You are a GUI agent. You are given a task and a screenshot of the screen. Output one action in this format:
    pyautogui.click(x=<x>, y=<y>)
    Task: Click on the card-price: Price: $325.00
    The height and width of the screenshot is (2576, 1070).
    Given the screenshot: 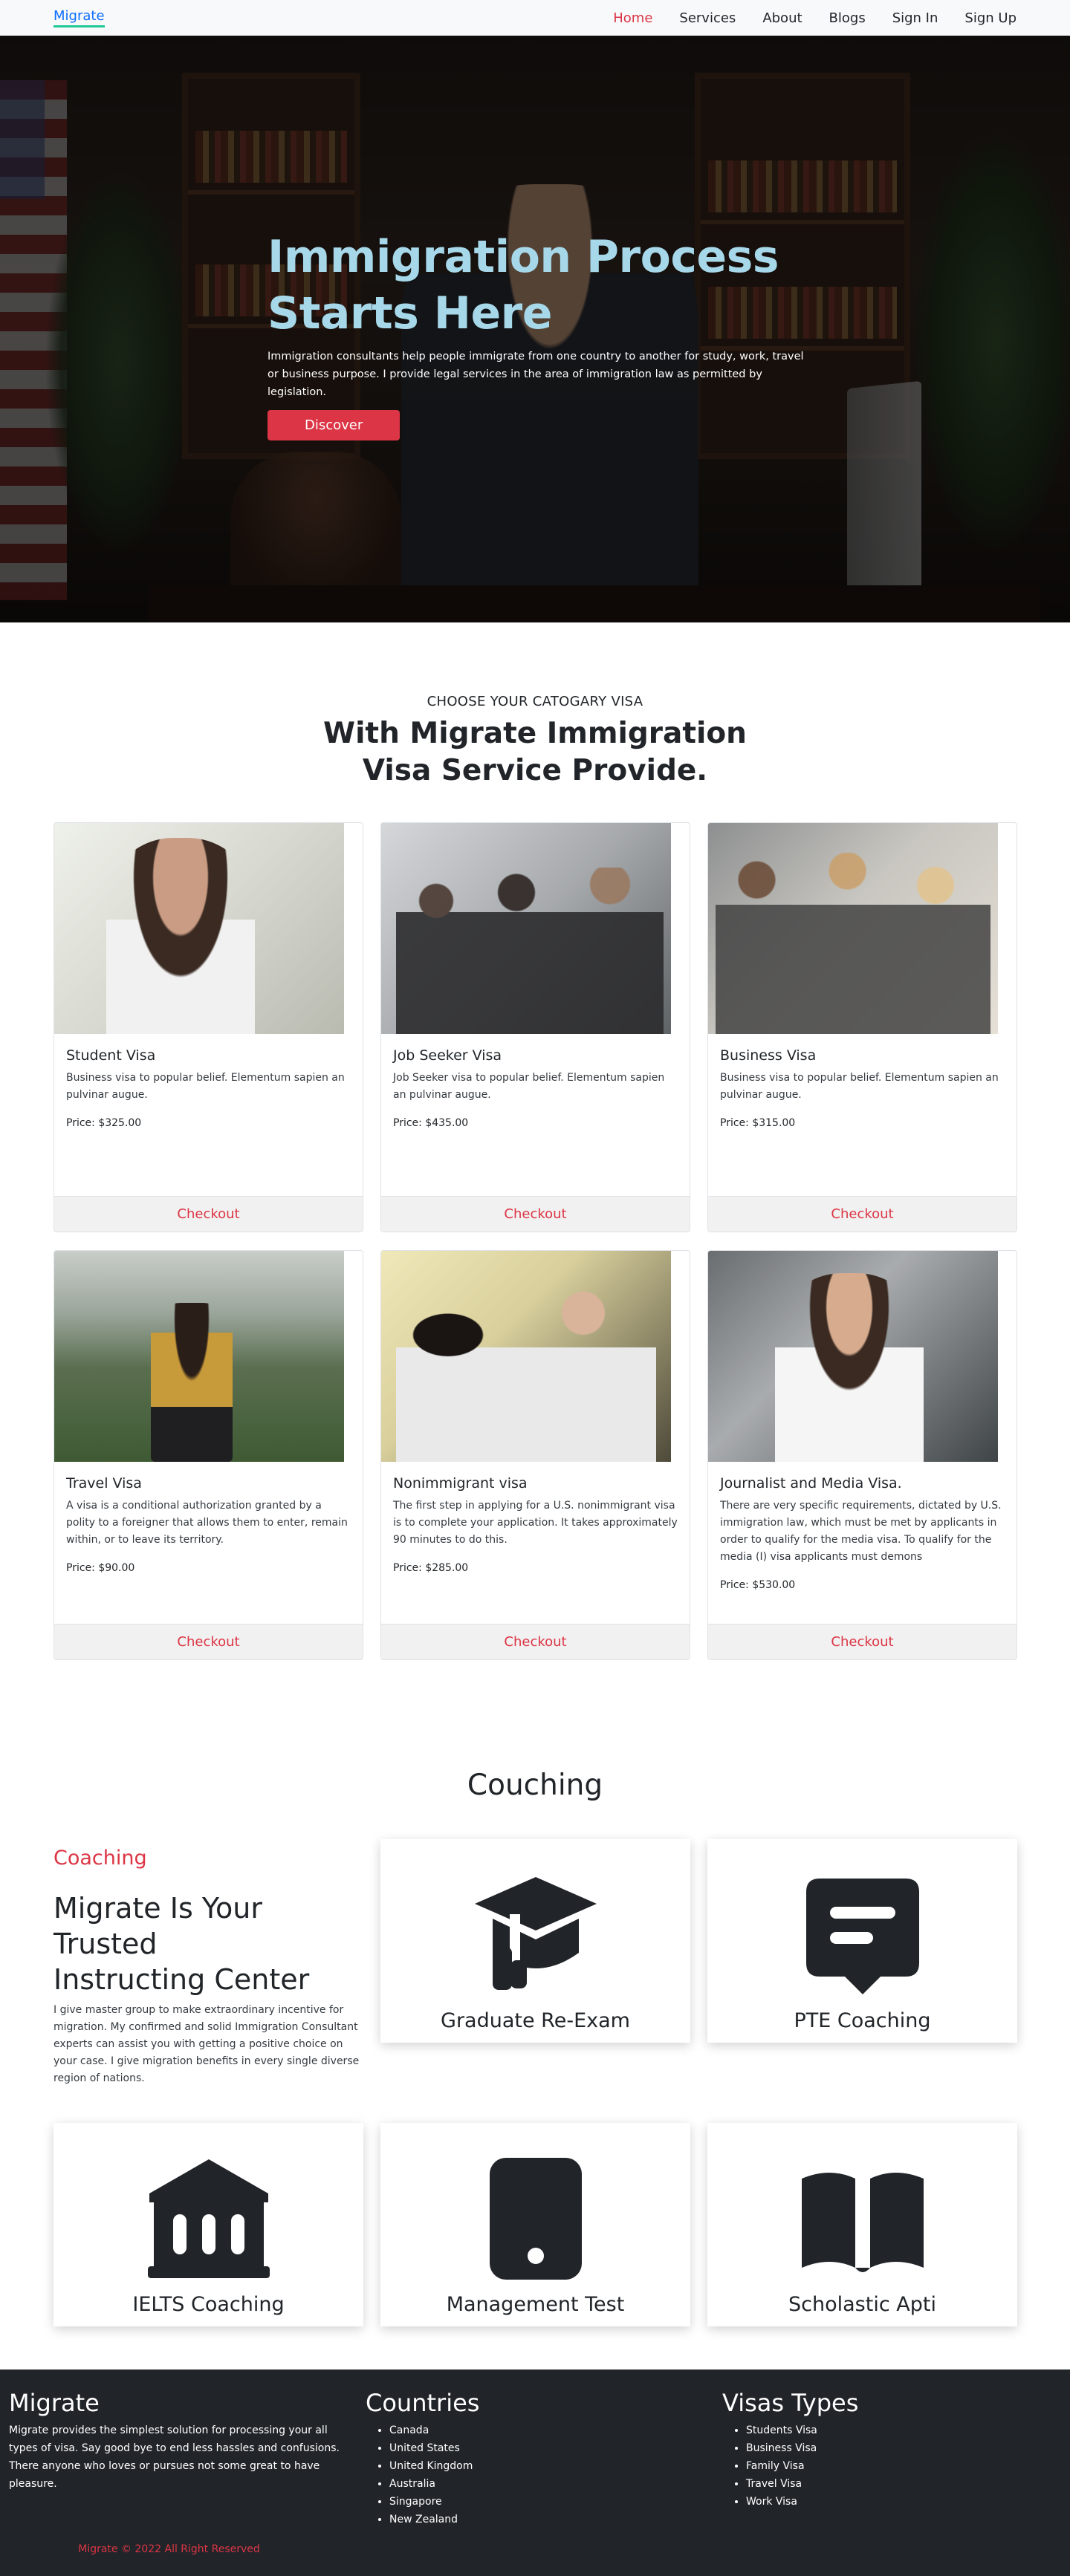 What is the action you would take?
    pyautogui.click(x=104, y=1123)
    